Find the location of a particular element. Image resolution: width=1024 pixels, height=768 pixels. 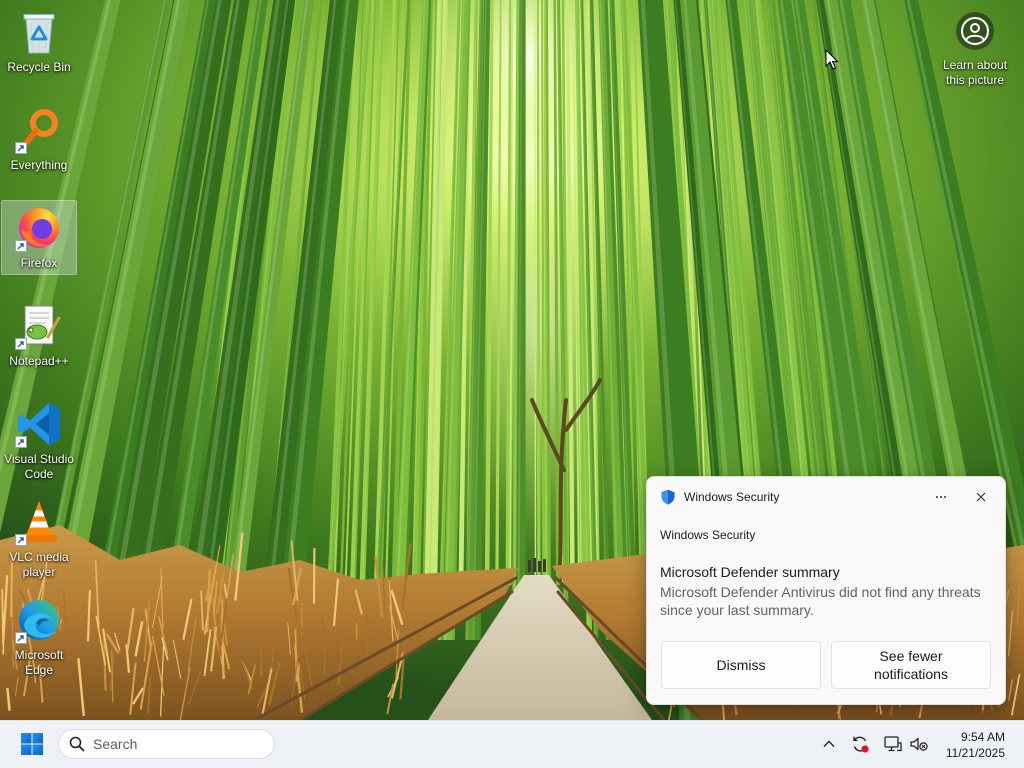

taskbar: 9:54 AM 11/21/2025 is located at coordinates (512, 744).